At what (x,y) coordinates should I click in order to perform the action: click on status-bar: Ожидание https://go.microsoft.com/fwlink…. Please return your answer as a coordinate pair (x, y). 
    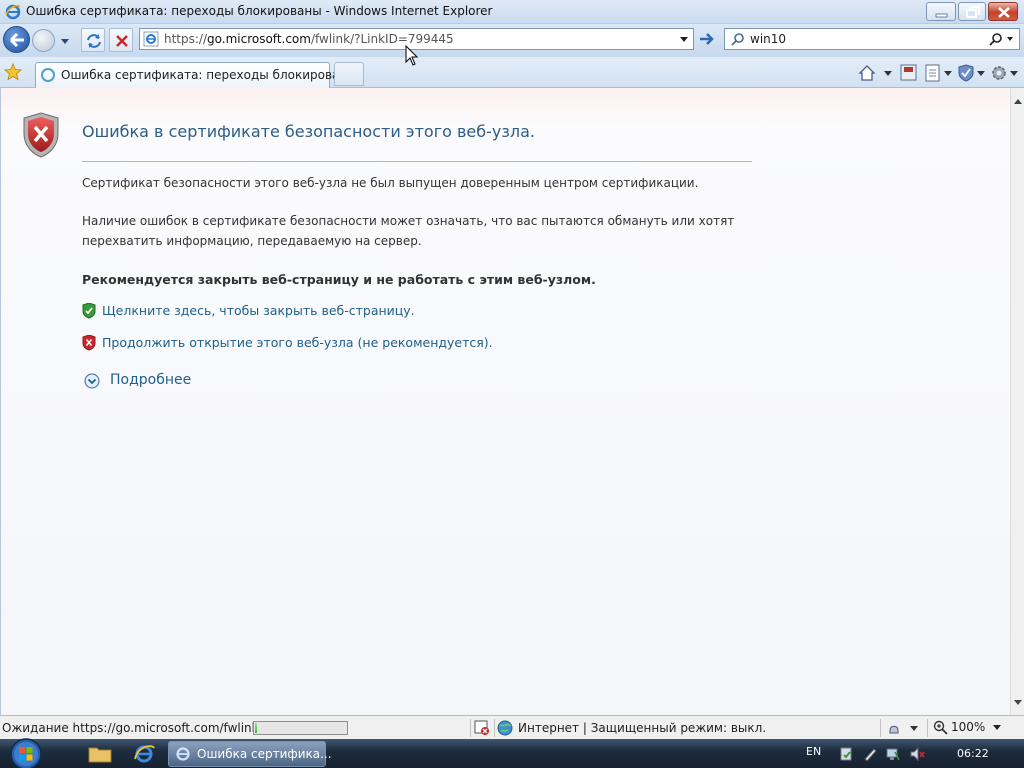
    Looking at the image, I should click on (512, 727).